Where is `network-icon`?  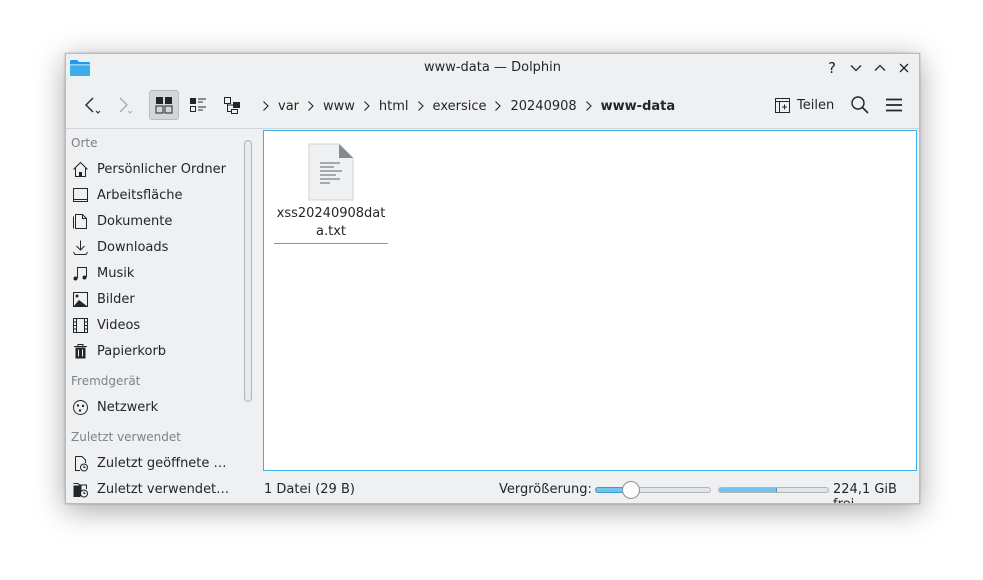
network-icon is located at coordinates (80, 407).